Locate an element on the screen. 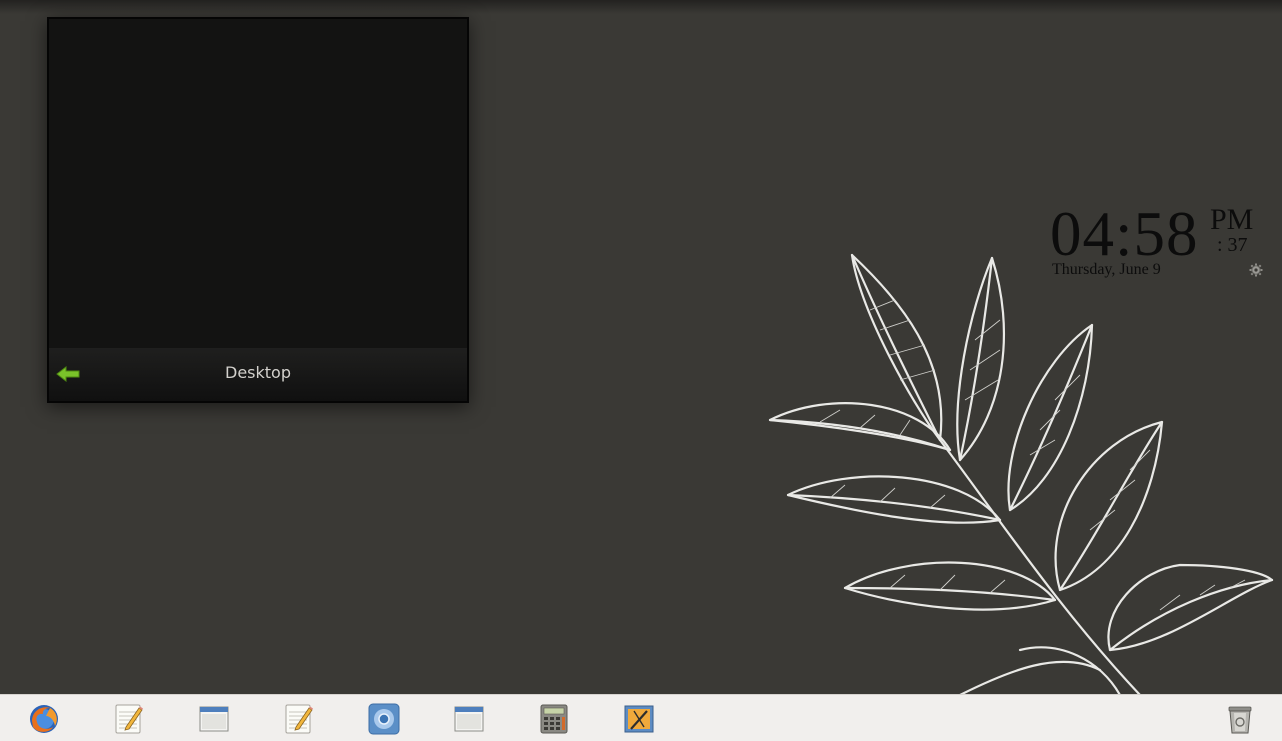 Image resolution: width=1282 pixels, height=741 pixels. clock-widget: 04:58 PM : 37 Thursday, June 9 is located at coordinates (1157, 243).